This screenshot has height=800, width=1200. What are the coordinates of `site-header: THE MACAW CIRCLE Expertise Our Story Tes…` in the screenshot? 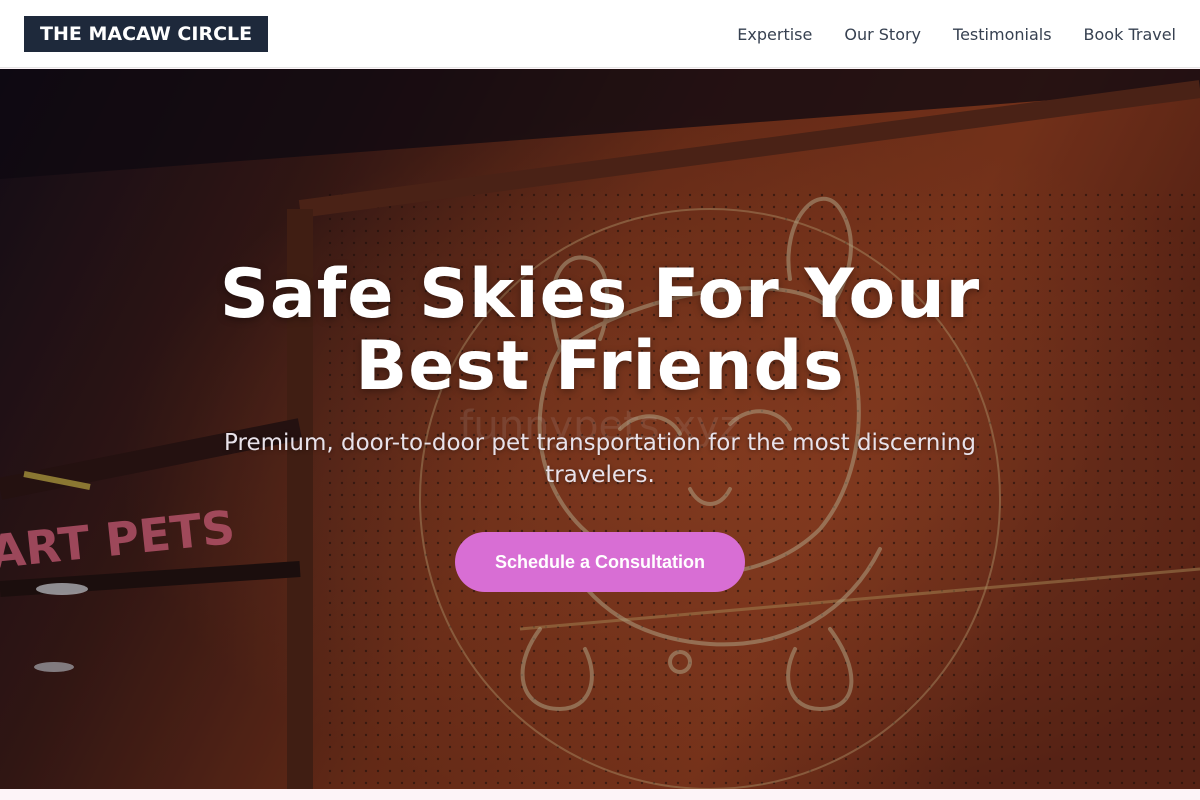 It's located at (600, 34).